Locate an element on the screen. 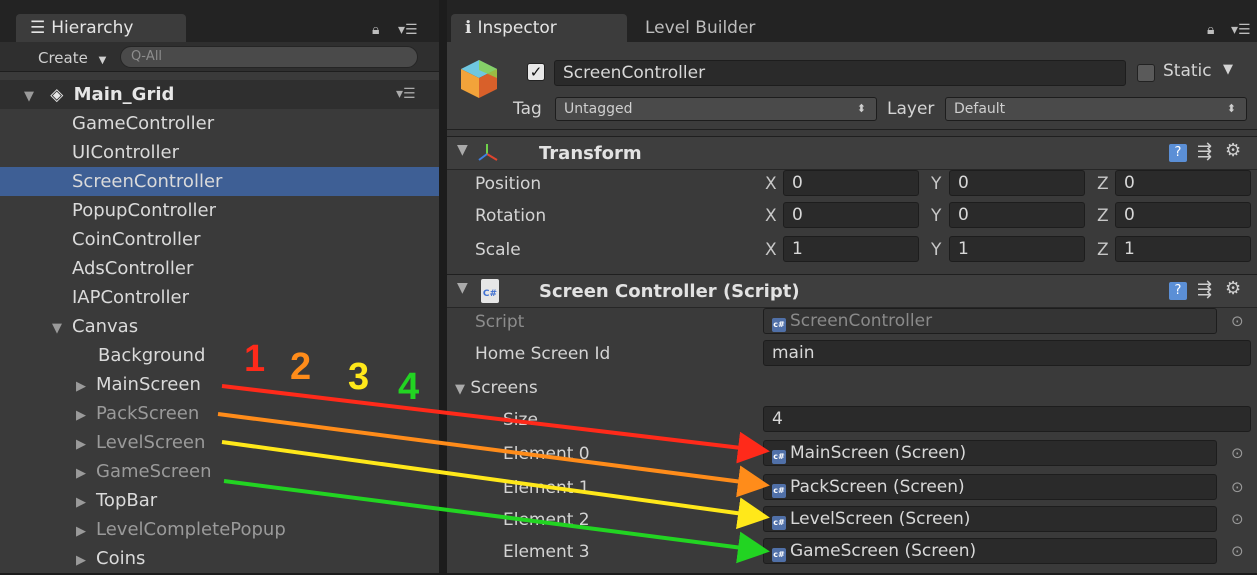  position-y-field: 0 is located at coordinates (1017, 183).